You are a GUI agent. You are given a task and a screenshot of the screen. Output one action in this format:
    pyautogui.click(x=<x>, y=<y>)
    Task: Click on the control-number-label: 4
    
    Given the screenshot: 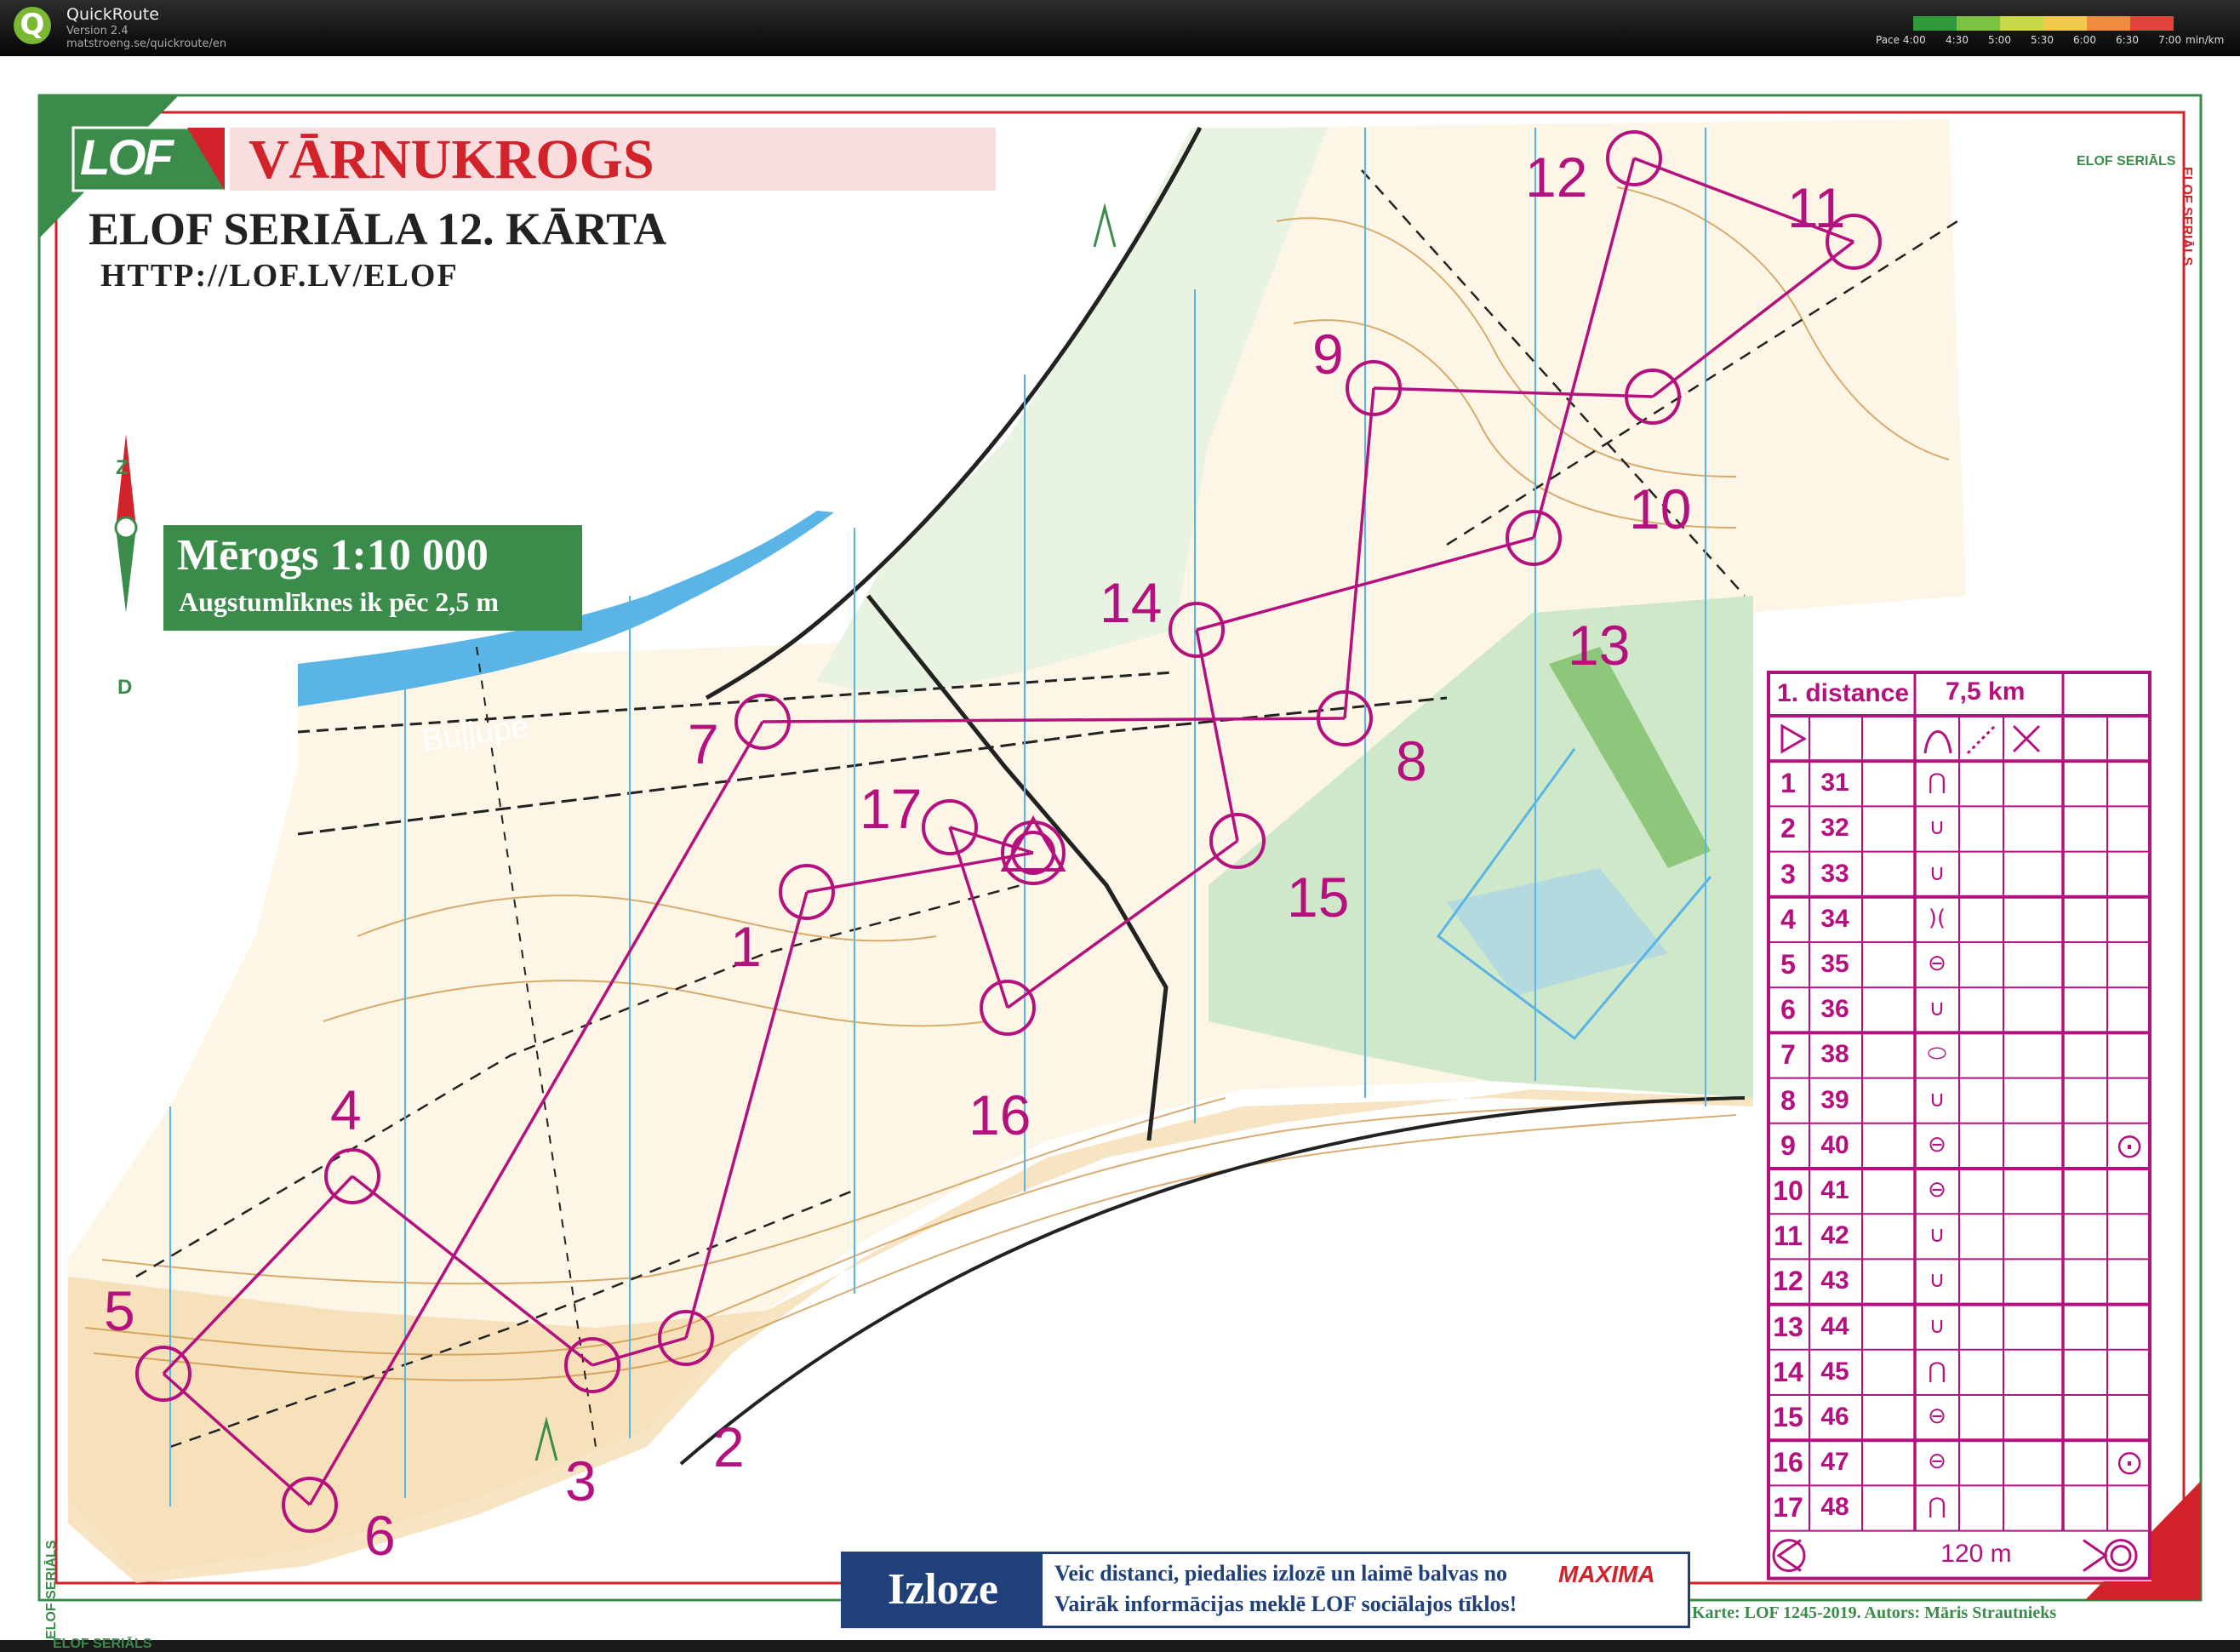 What is the action you would take?
    pyautogui.click(x=346, y=1109)
    